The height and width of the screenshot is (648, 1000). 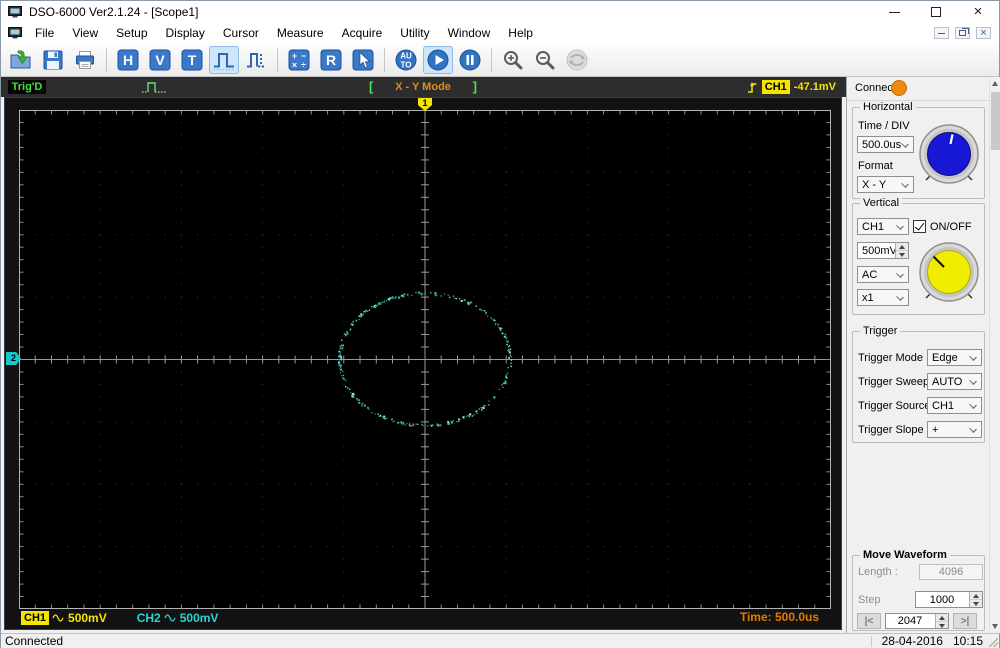 What do you see at coordinates (919, 226) in the screenshot?
I see `onoff-checkbox` at bounding box center [919, 226].